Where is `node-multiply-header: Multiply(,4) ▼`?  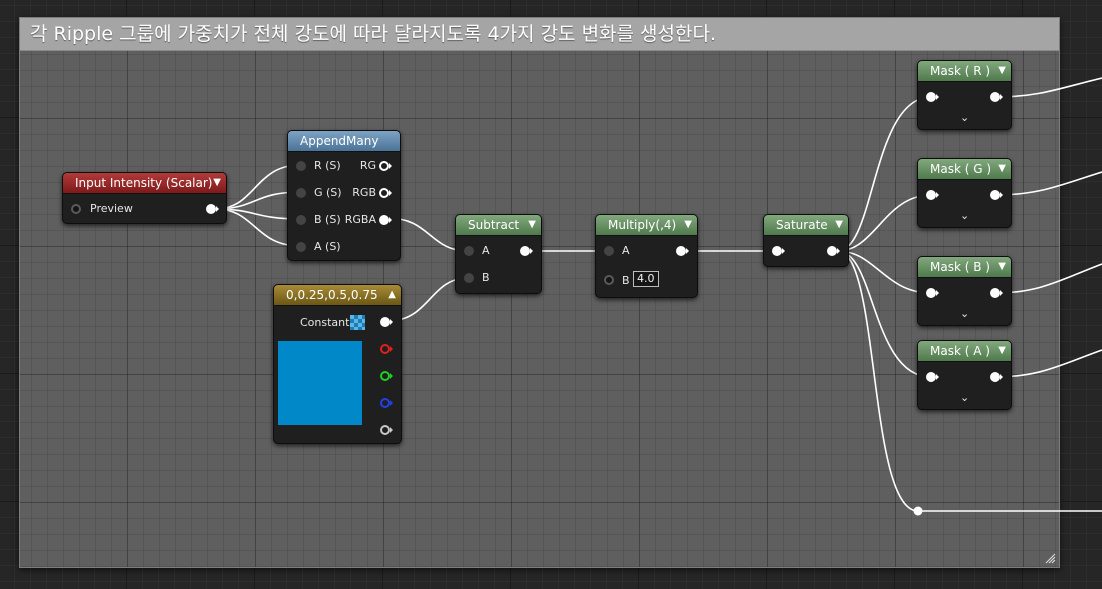 node-multiply-header: Multiply(,4) ▼ is located at coordinates (646, 225).